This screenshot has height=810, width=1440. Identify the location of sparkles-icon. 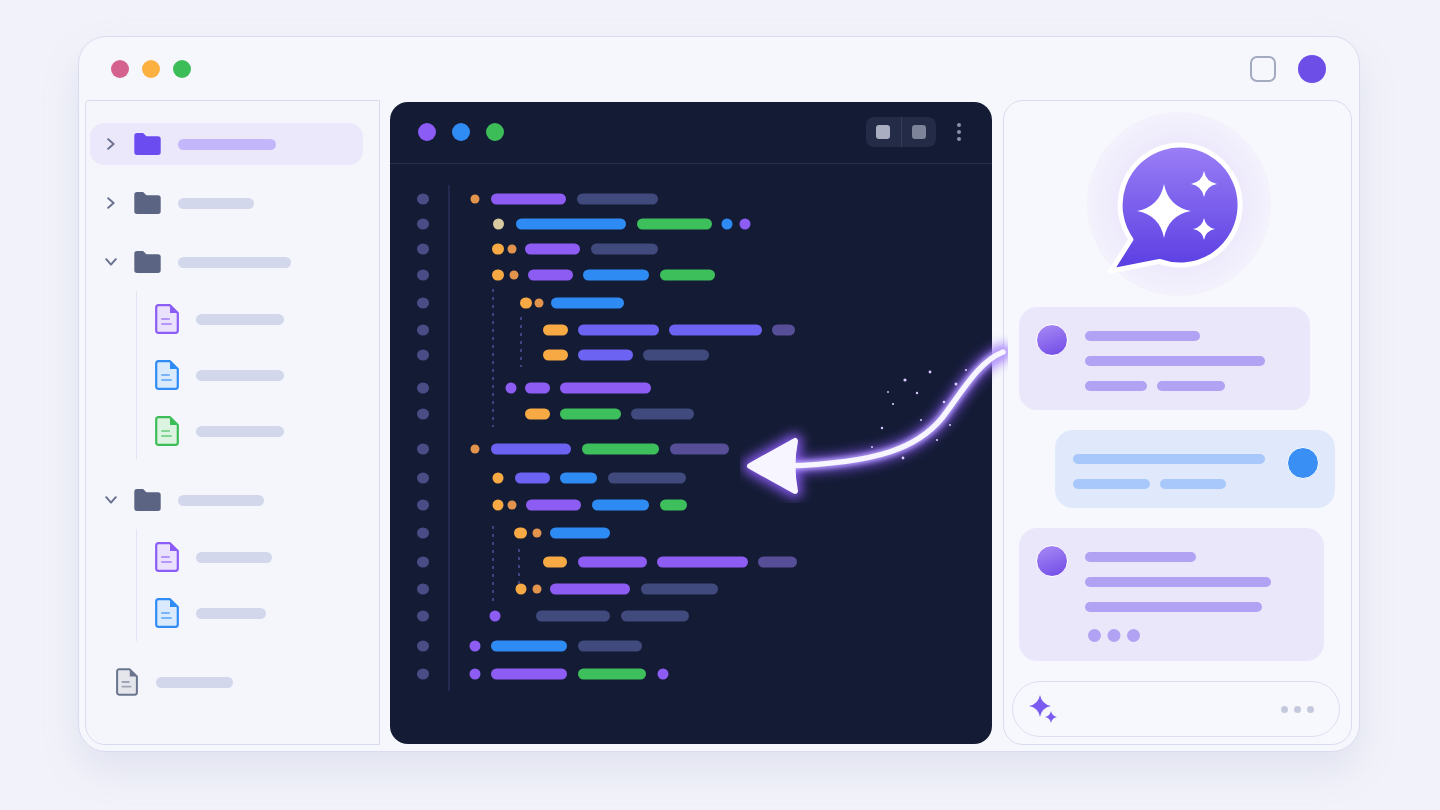
(1043, 709).